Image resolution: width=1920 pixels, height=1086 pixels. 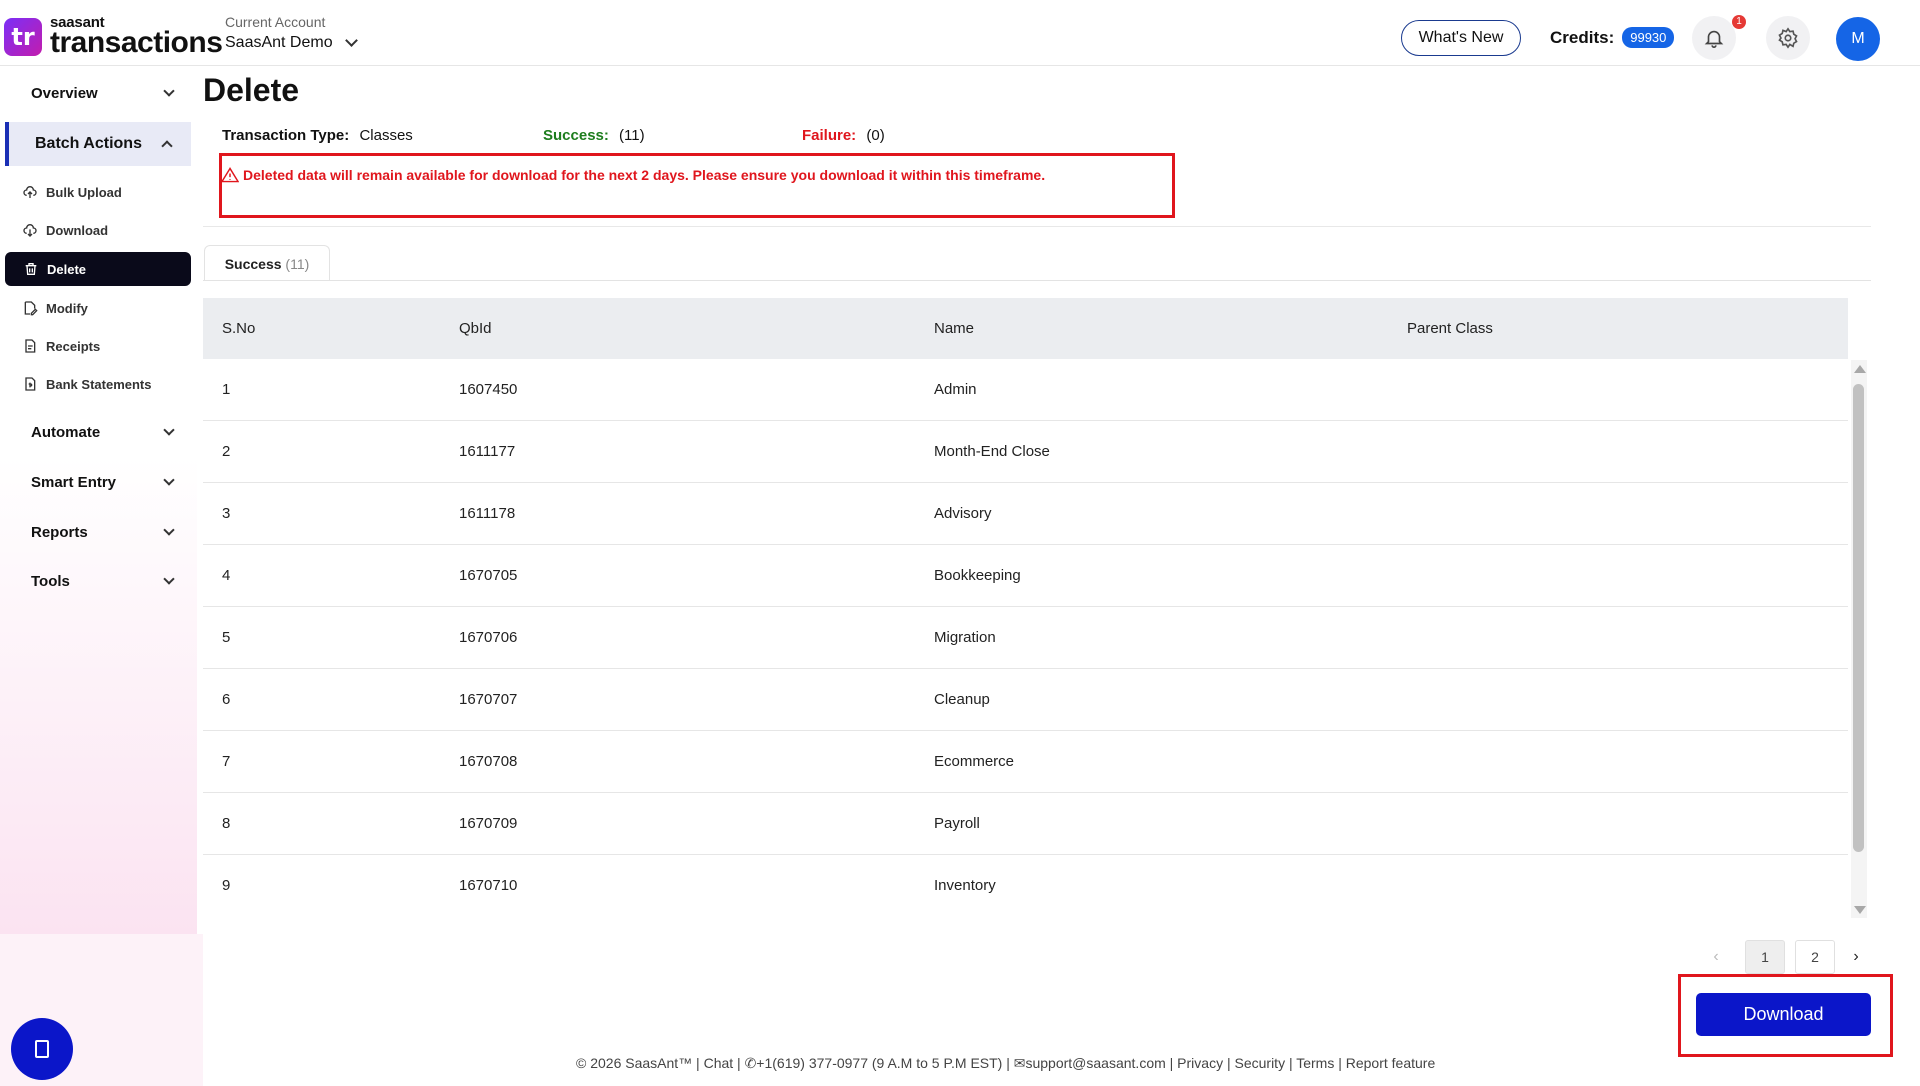 What do you see at coordinates (1815, 957) in the screenshot?
I see `pagination-page-2: 2` at bounding box center [1815, 957].